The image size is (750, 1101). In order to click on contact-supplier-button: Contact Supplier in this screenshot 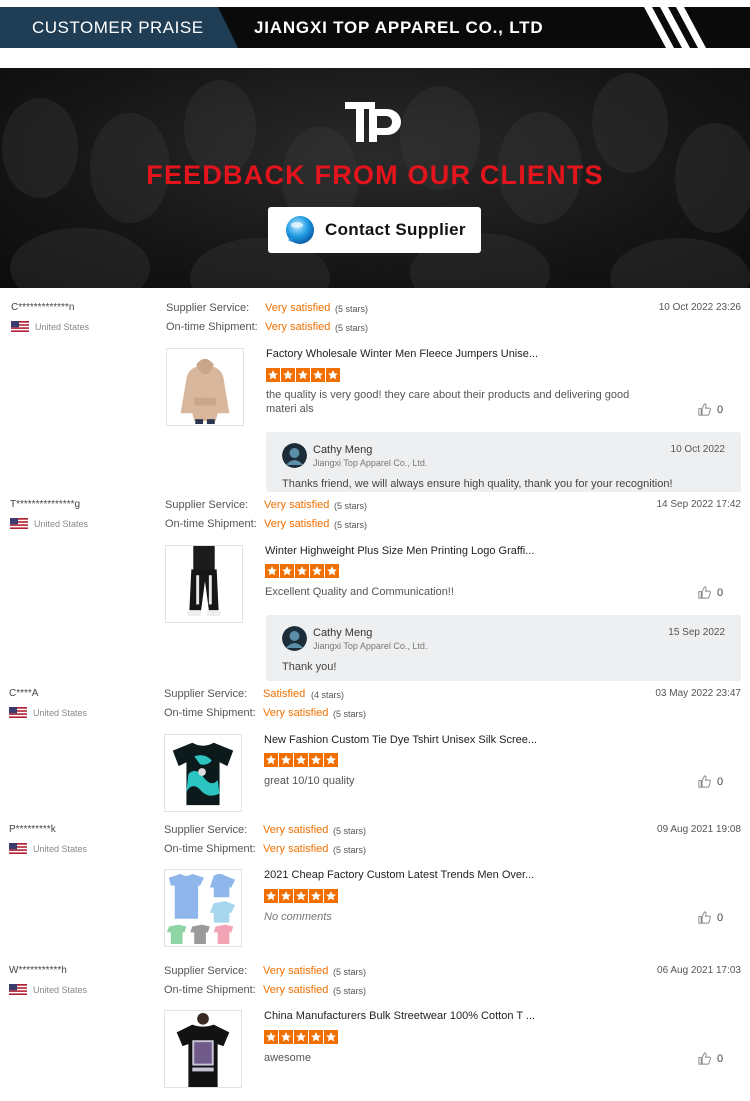, I will do `click(374, 230)`.